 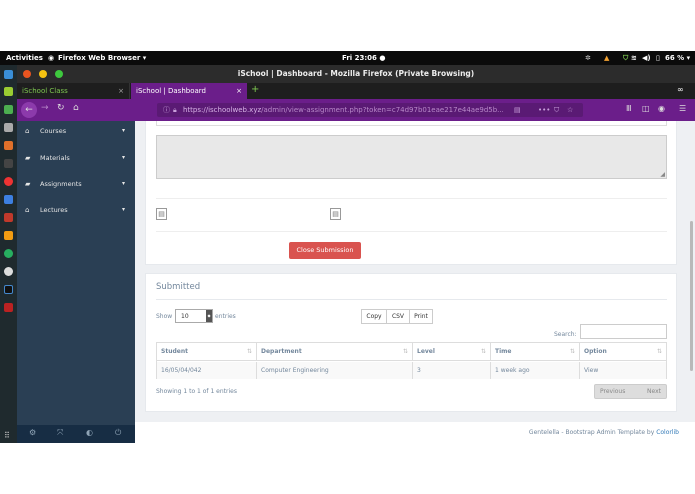 I want to click on browser-app-icon, so click(x=8, y=181).